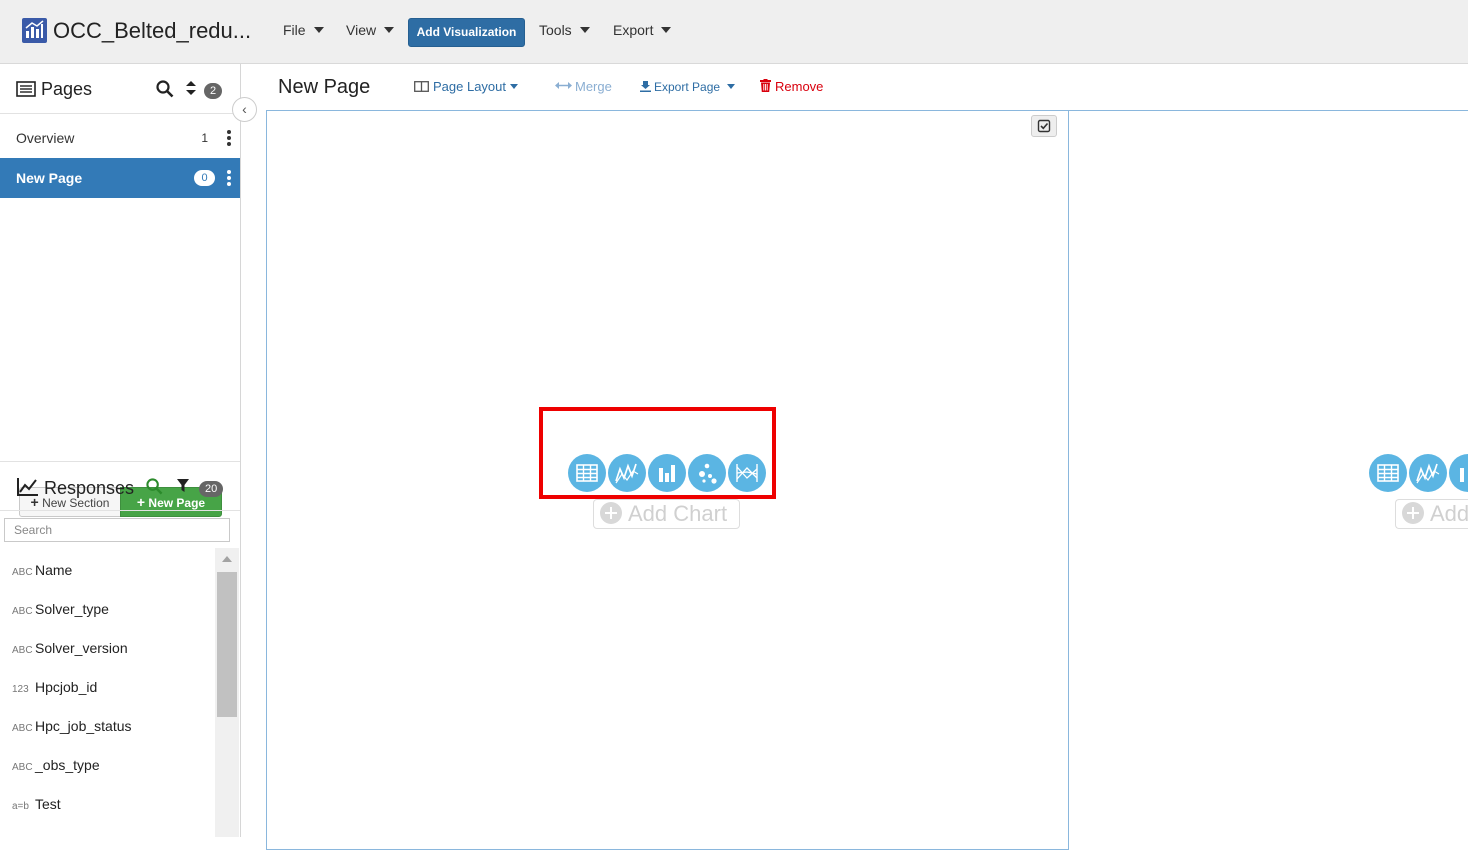 Image resolution: width=1468 pixels, height=850 pixels. Describe the element at coordinates (49, 178) in the screenshot. I see `page-item-label: New Page` at that location.